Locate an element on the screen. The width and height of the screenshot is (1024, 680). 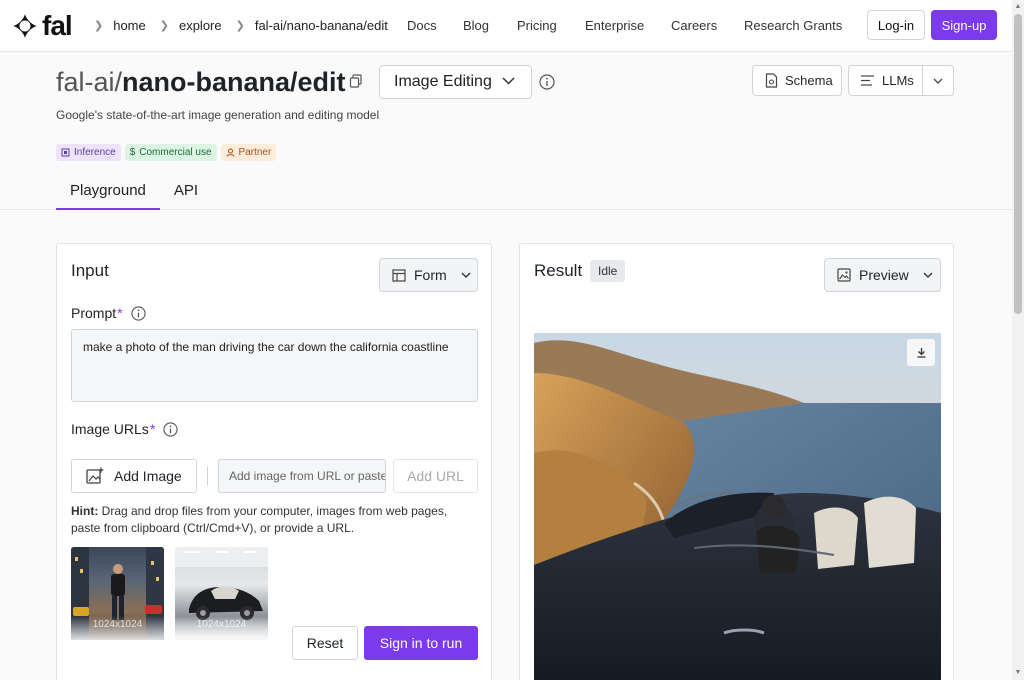
partner-icon is located at coordinates (230, 152).